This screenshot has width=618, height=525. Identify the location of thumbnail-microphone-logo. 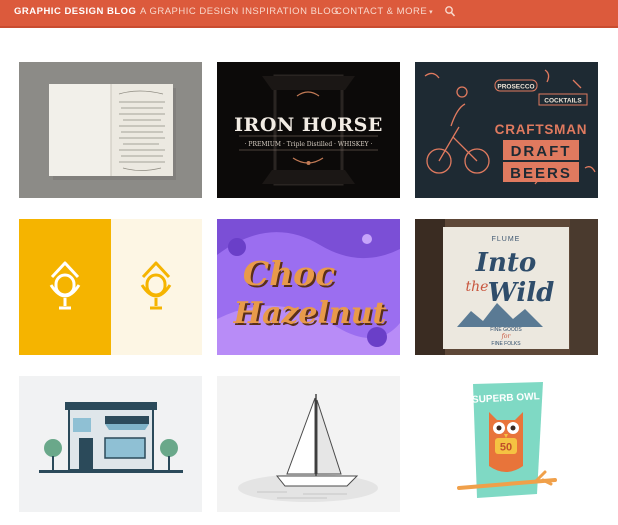
(110, 287).